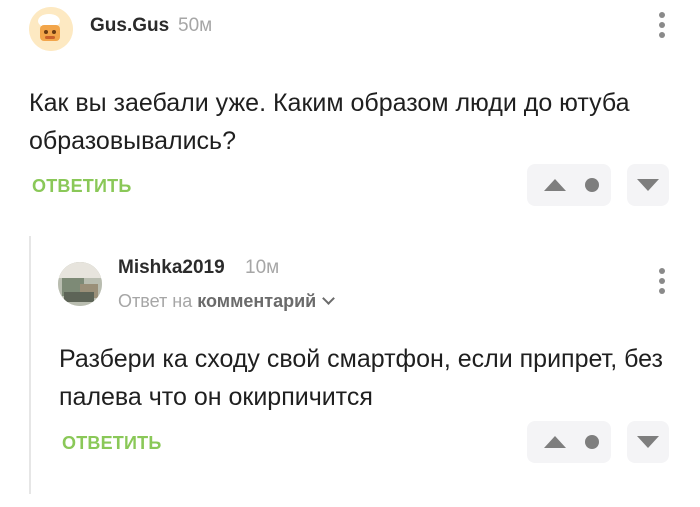  What do you see at coordinates (155, 301) in the screenshot?
I see `reply-to-prefix: Ответ на` at bounding box center [155, 301].